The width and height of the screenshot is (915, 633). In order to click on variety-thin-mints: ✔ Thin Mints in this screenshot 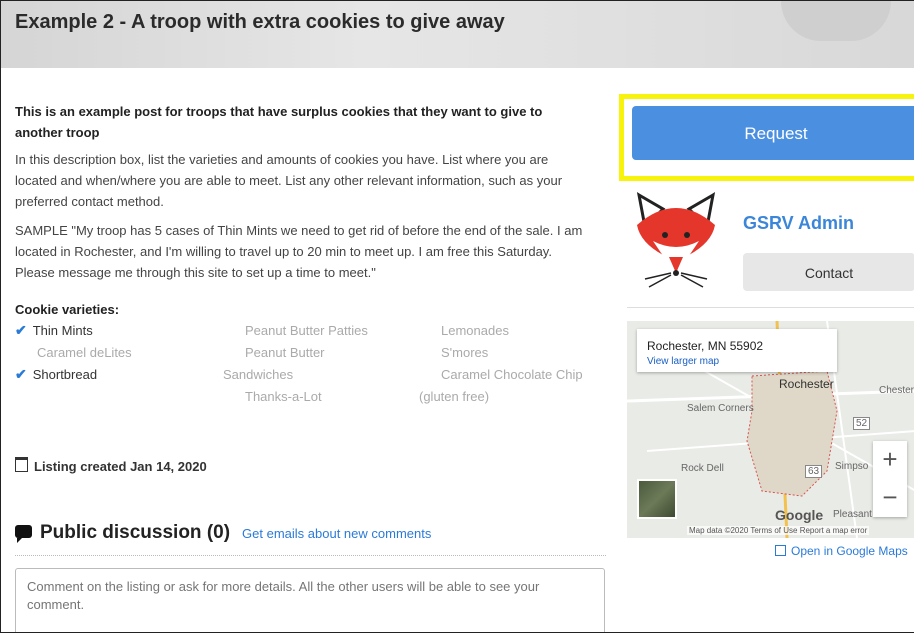, I will do `click(54, 330)`.